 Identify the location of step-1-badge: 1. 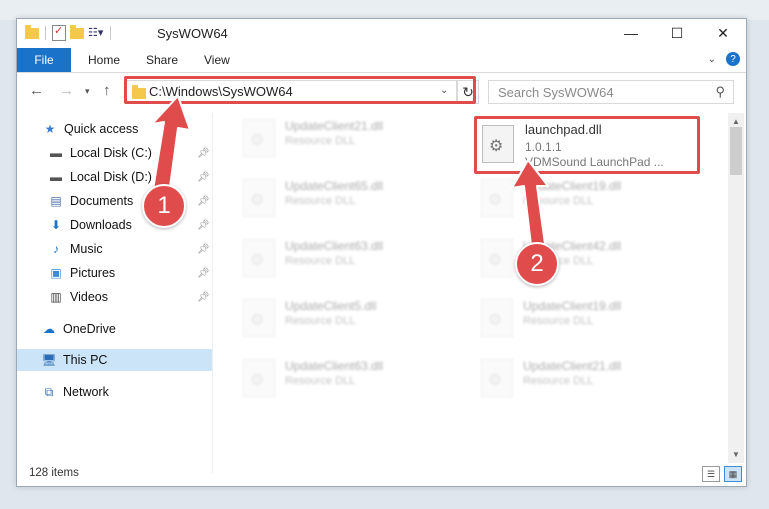
(164, 206).